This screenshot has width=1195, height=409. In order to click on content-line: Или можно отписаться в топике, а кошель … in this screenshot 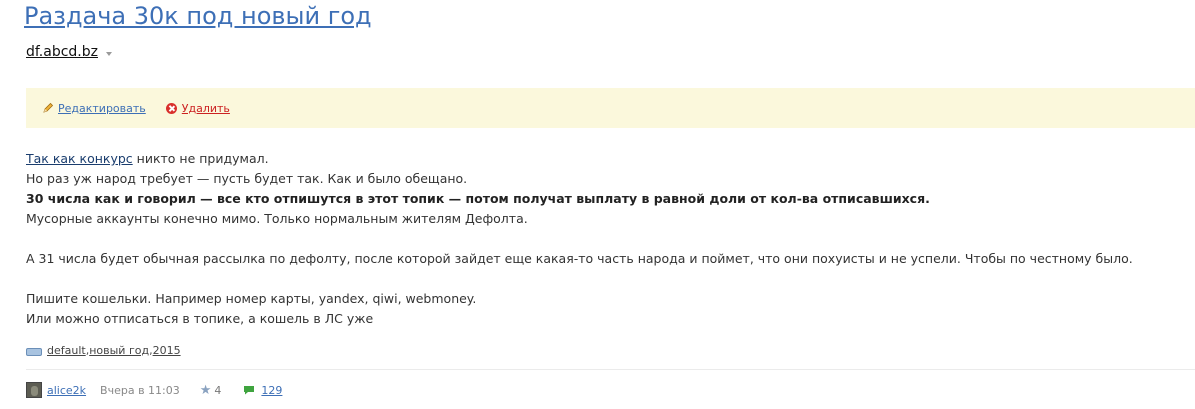, I will do `click(200, 318)`.